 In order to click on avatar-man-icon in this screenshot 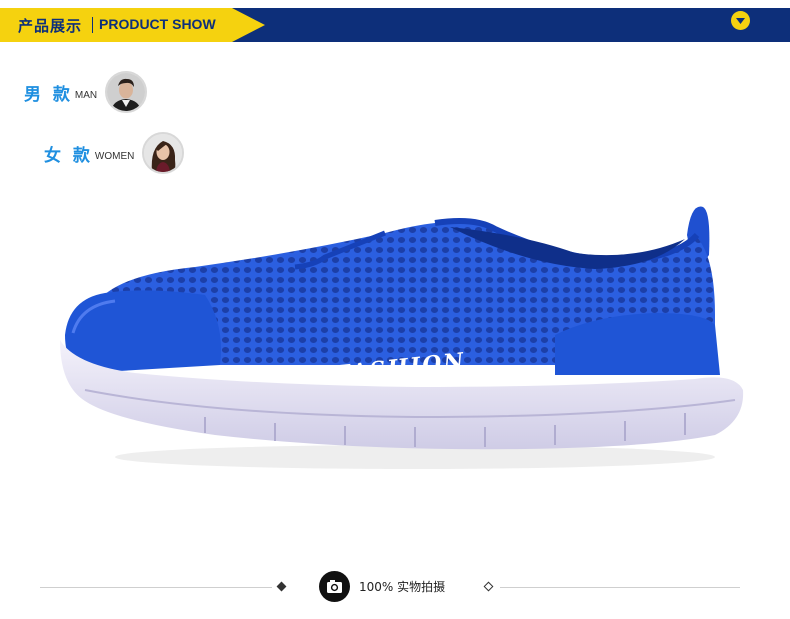, I will do `click(126, 92)`.